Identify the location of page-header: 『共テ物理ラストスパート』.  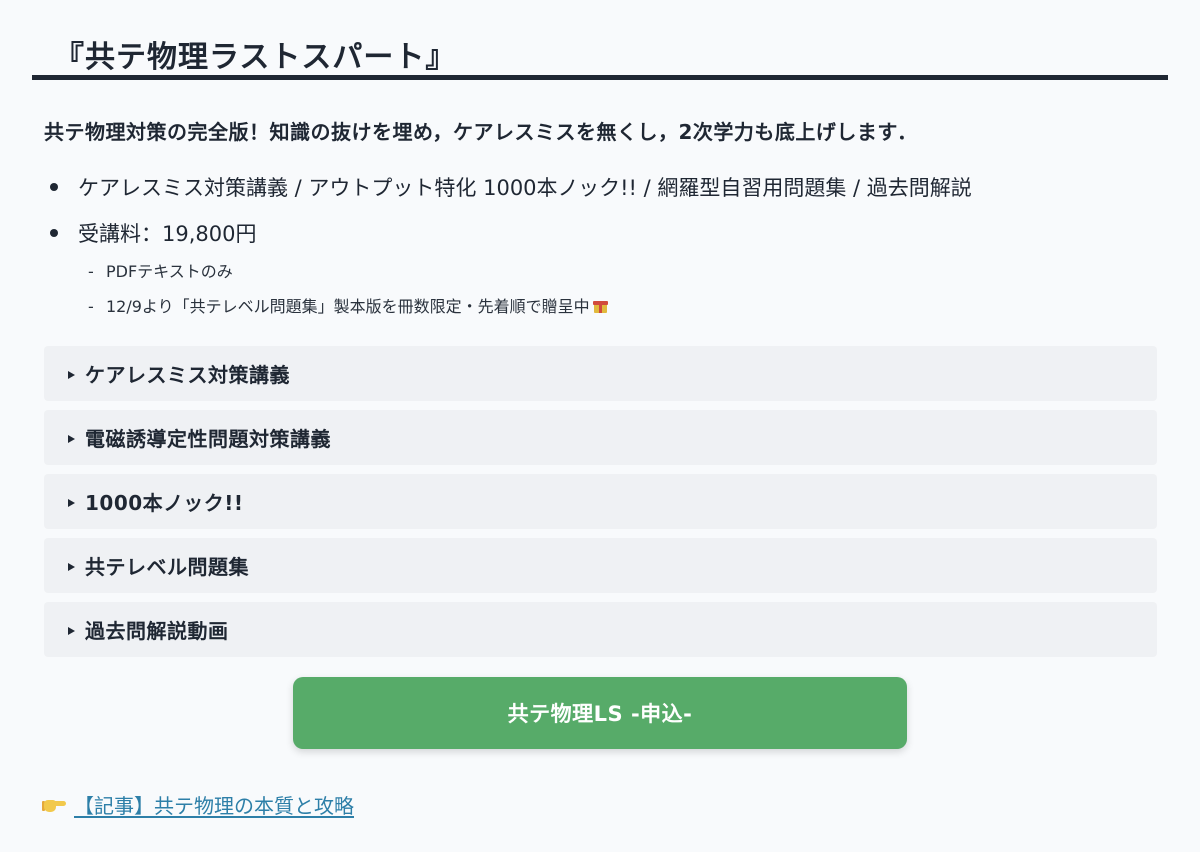
(600, 51).